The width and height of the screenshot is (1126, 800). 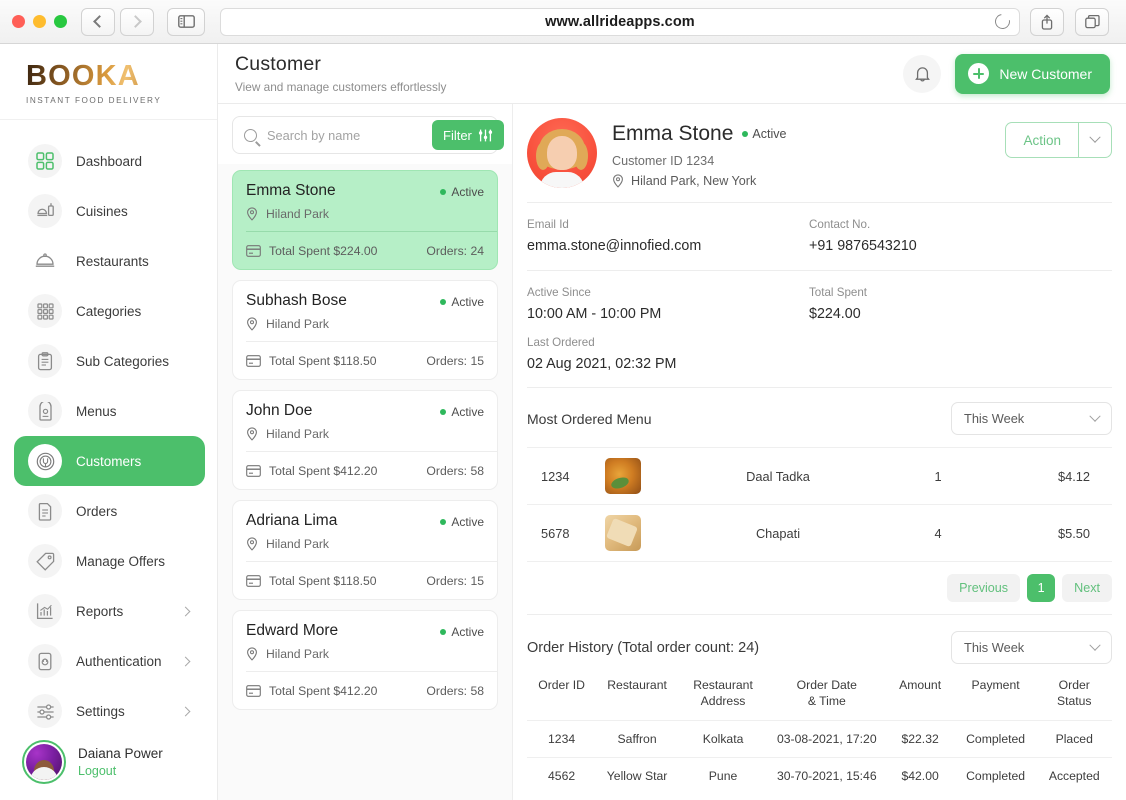 I want to click on table-row: 5678 Chapati 4 $5.50, so click(x=819, y=533).